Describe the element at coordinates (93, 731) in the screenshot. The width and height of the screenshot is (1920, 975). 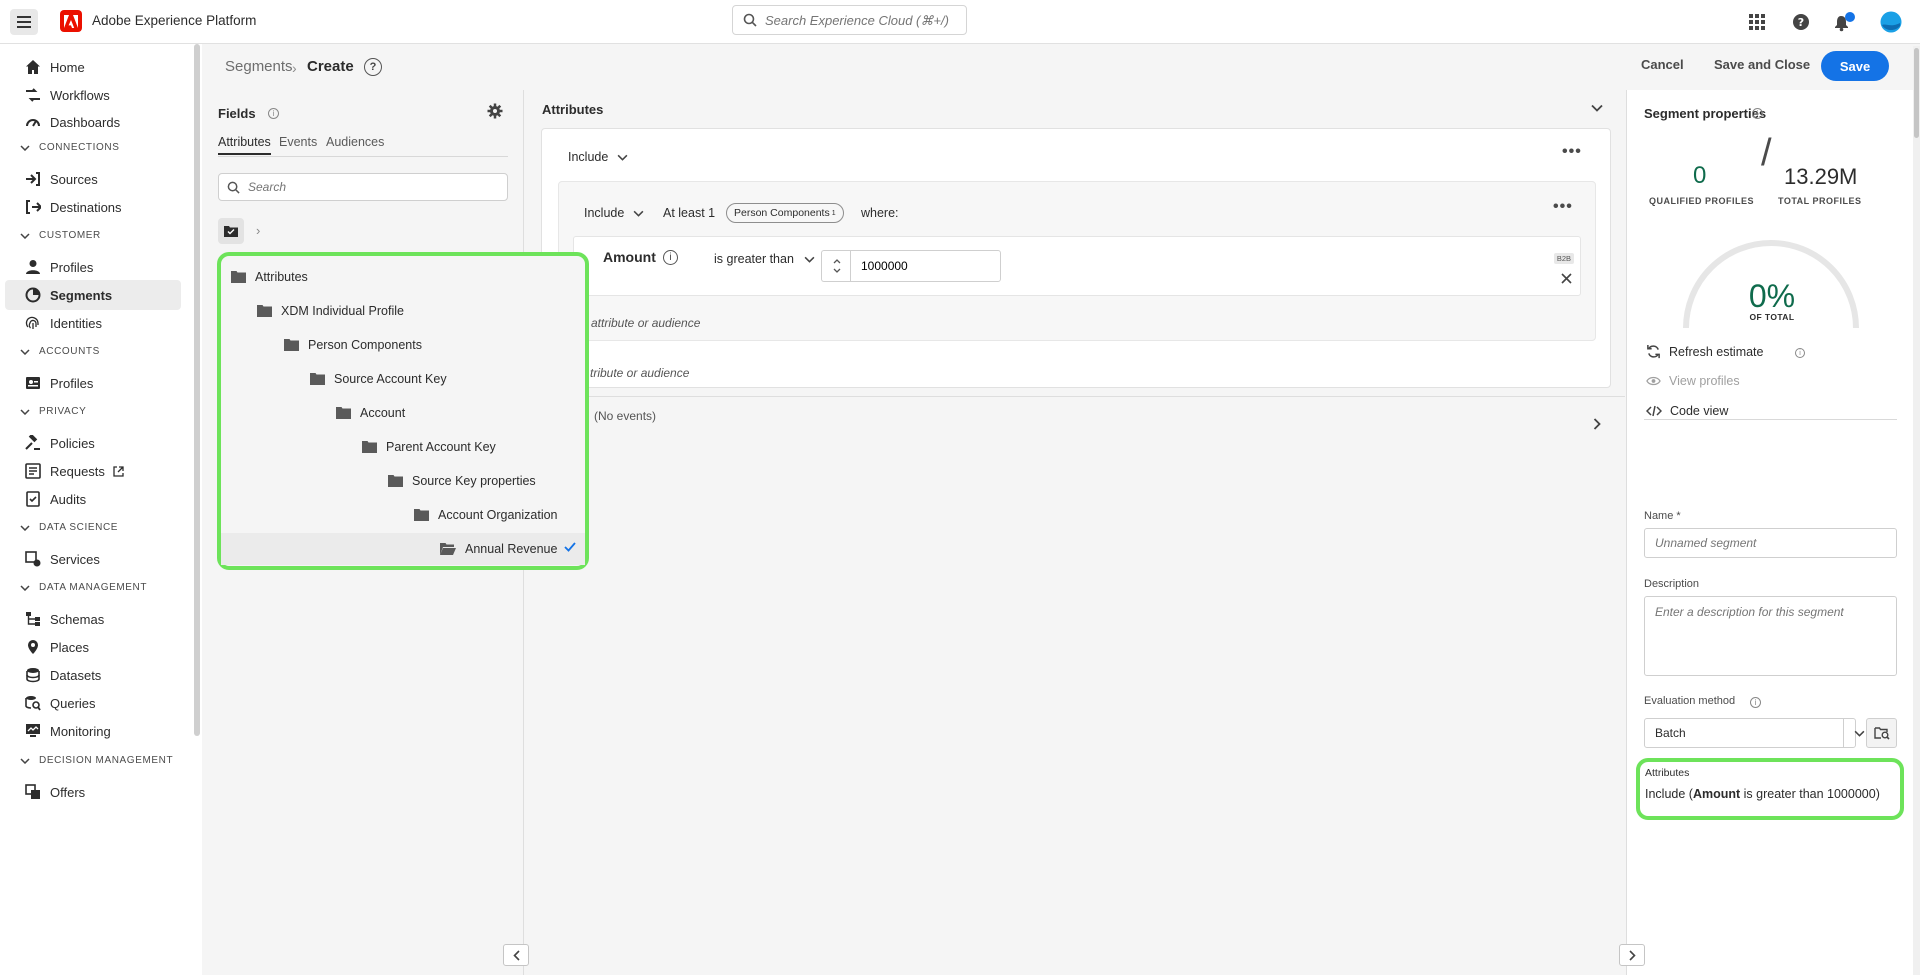
I see `nav-monitoring: Monitoring` at that location.